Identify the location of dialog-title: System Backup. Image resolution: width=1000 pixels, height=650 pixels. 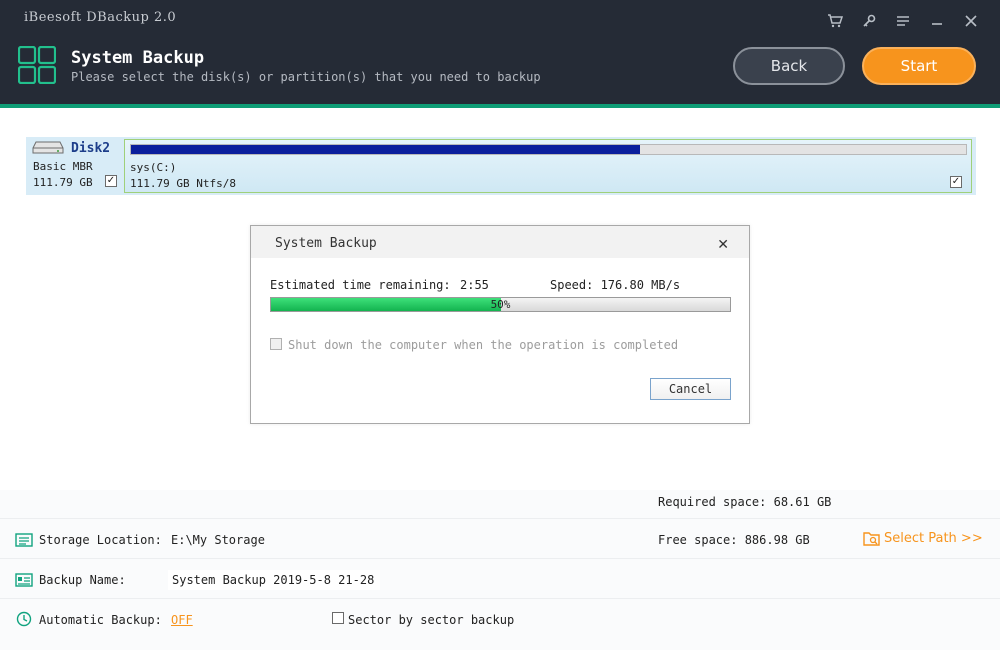
(326, 243).